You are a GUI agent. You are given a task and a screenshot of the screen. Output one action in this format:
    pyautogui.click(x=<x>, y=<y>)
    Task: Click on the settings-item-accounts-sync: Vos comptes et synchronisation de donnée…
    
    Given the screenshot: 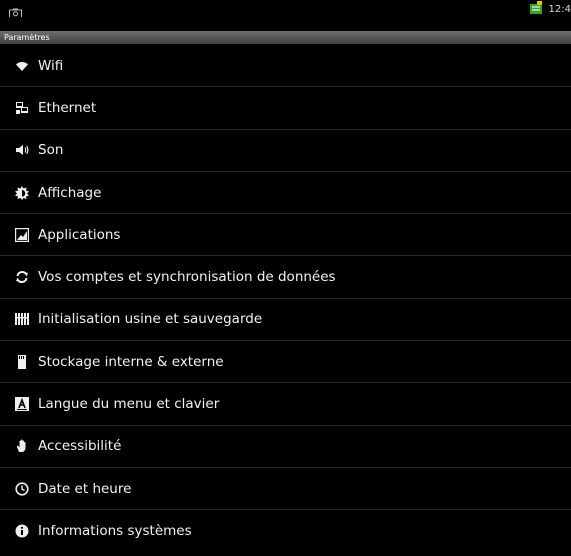 What is the action you would take?
    pyautogui.click(x=285, y=277)
    